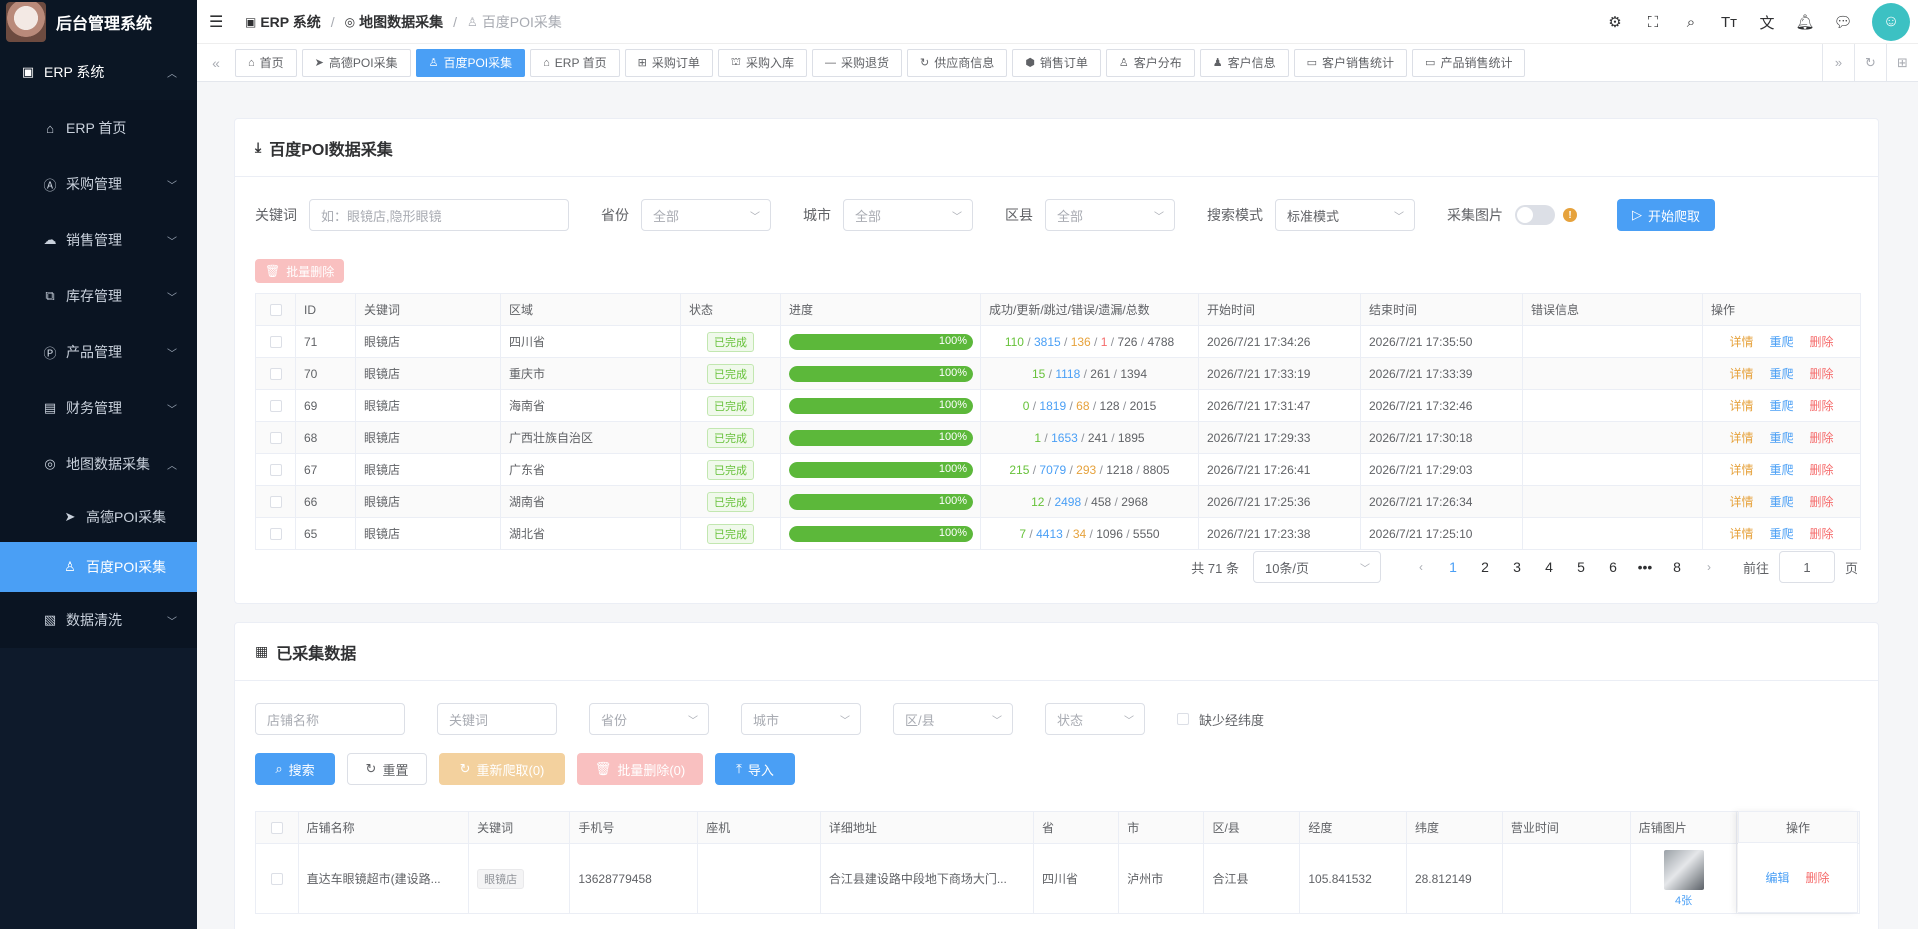  Describe the element at coordinates (98, 240) in the screenshot. I see `sidebar-item-3: ☁ 销售管理 ﹀` at that location.